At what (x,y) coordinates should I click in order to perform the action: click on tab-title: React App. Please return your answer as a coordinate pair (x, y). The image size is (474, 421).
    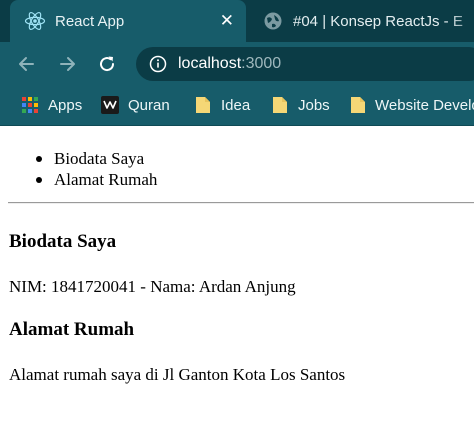
    Looking at the image, I should click on (90, 21).